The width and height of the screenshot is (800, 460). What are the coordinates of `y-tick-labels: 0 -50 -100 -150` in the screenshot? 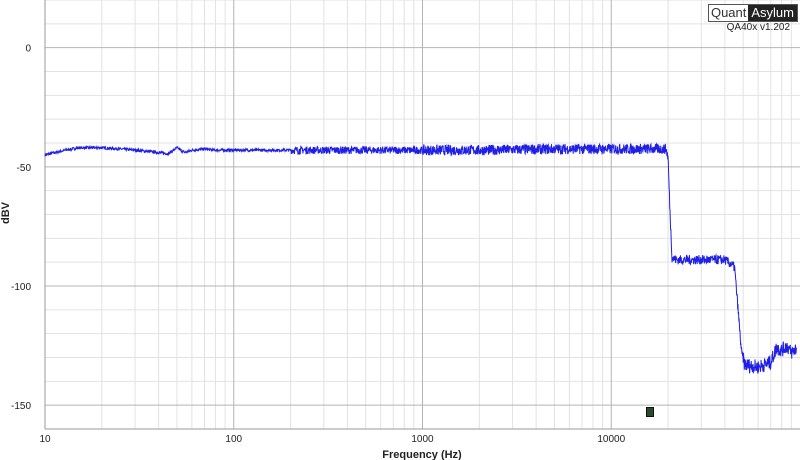 It's located at (21, 228).